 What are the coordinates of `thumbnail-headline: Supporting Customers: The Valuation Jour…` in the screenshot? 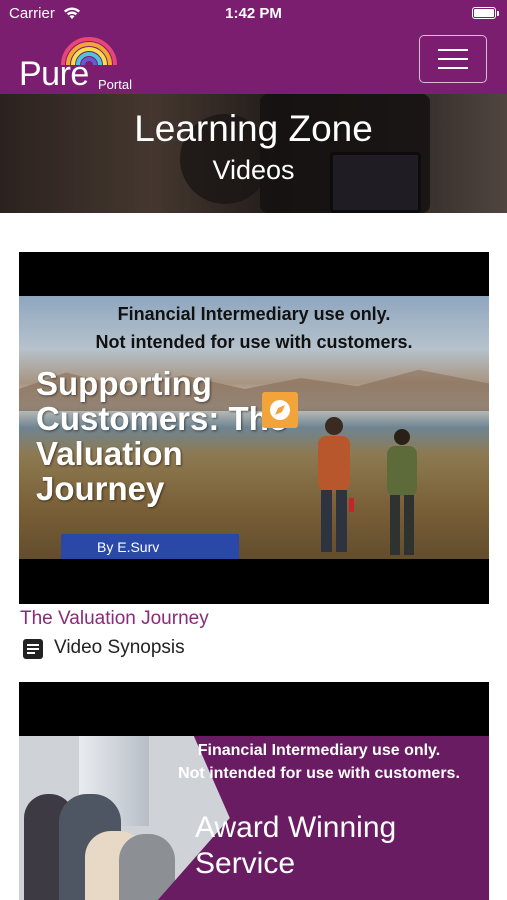 It's located at (162, 436).